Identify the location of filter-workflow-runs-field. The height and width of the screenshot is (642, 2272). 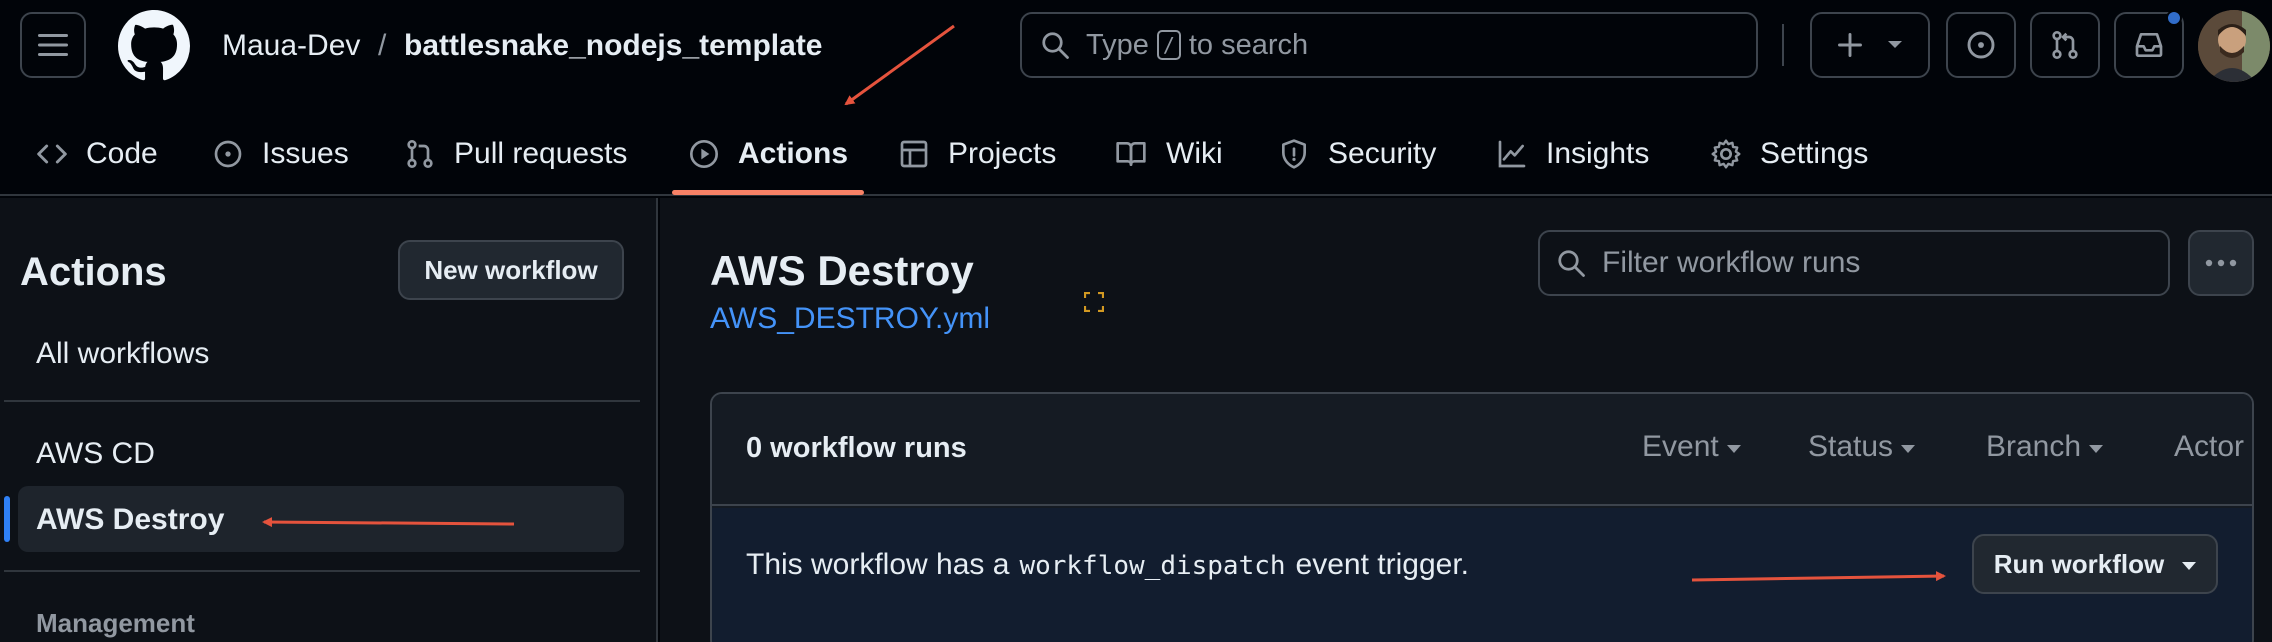
(1854, 263).